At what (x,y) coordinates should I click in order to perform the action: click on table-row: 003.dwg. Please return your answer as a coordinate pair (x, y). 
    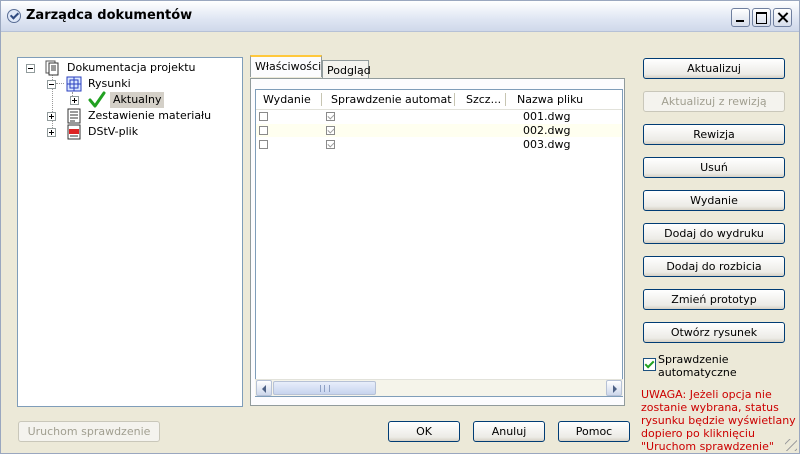
    Looking at the image, I should click on (439, 144).